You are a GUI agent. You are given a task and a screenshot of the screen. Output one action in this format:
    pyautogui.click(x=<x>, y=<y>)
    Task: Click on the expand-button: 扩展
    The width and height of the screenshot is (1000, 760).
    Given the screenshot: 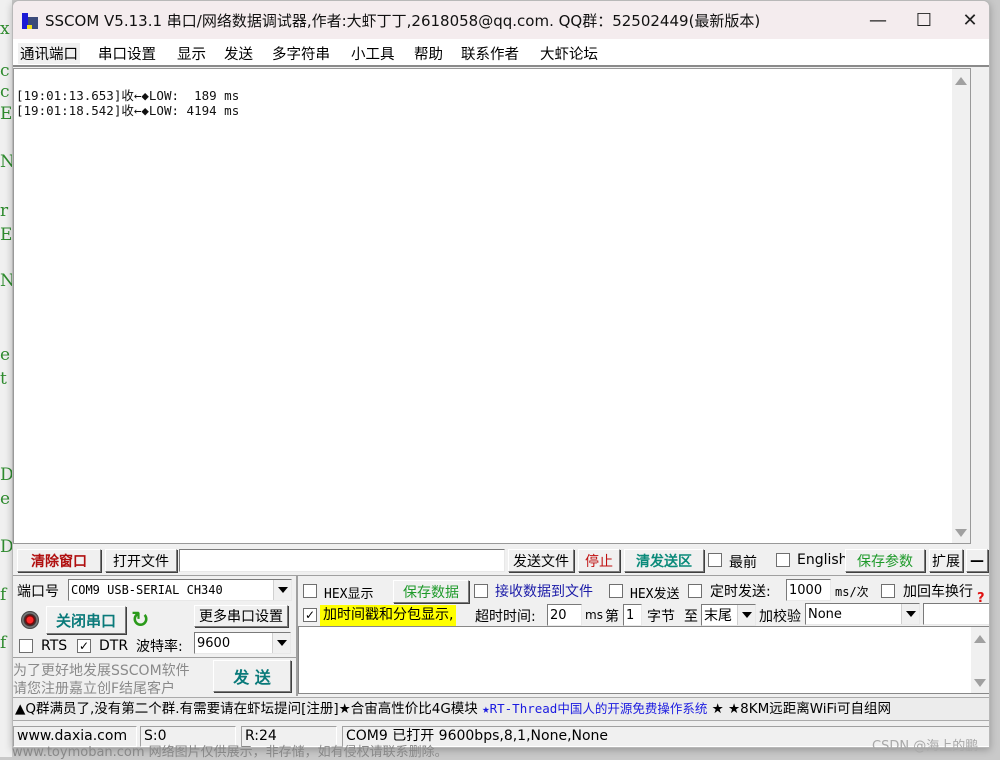 What is the action you would take?
    pyautogui.click(x=946, y=560)
    